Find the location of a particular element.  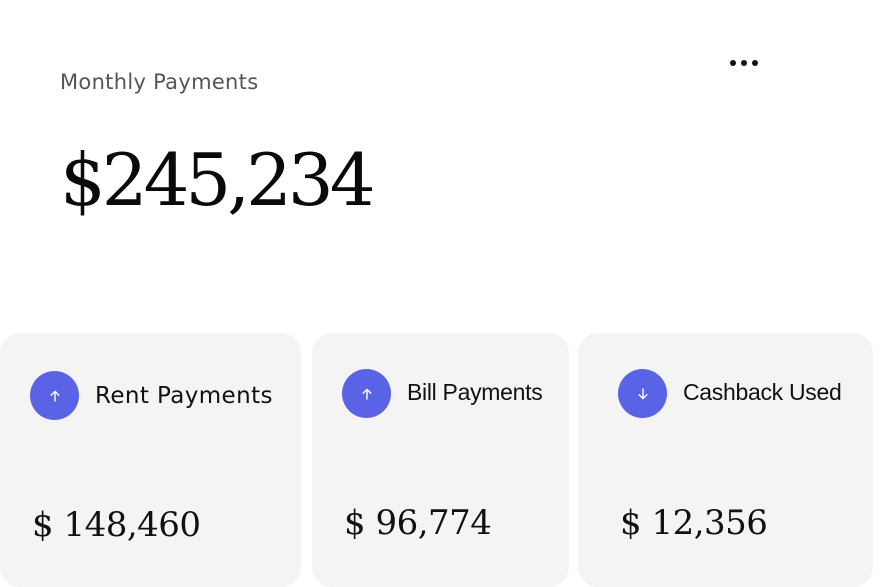

rent-payments-card: Rent Payments $ 148,460 is located at coordinates (150, 460).